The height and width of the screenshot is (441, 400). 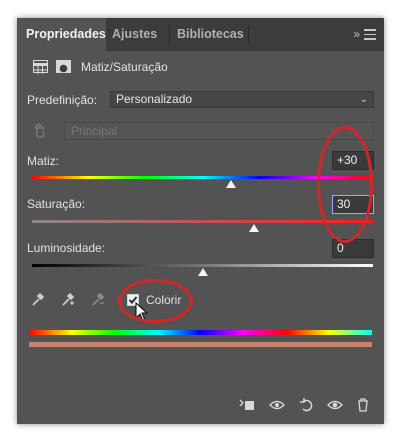 What do you see at coordinates (202, 272) in the screenshot?
I see `lightness-slider-thumb` at bounding box center [202, 272].